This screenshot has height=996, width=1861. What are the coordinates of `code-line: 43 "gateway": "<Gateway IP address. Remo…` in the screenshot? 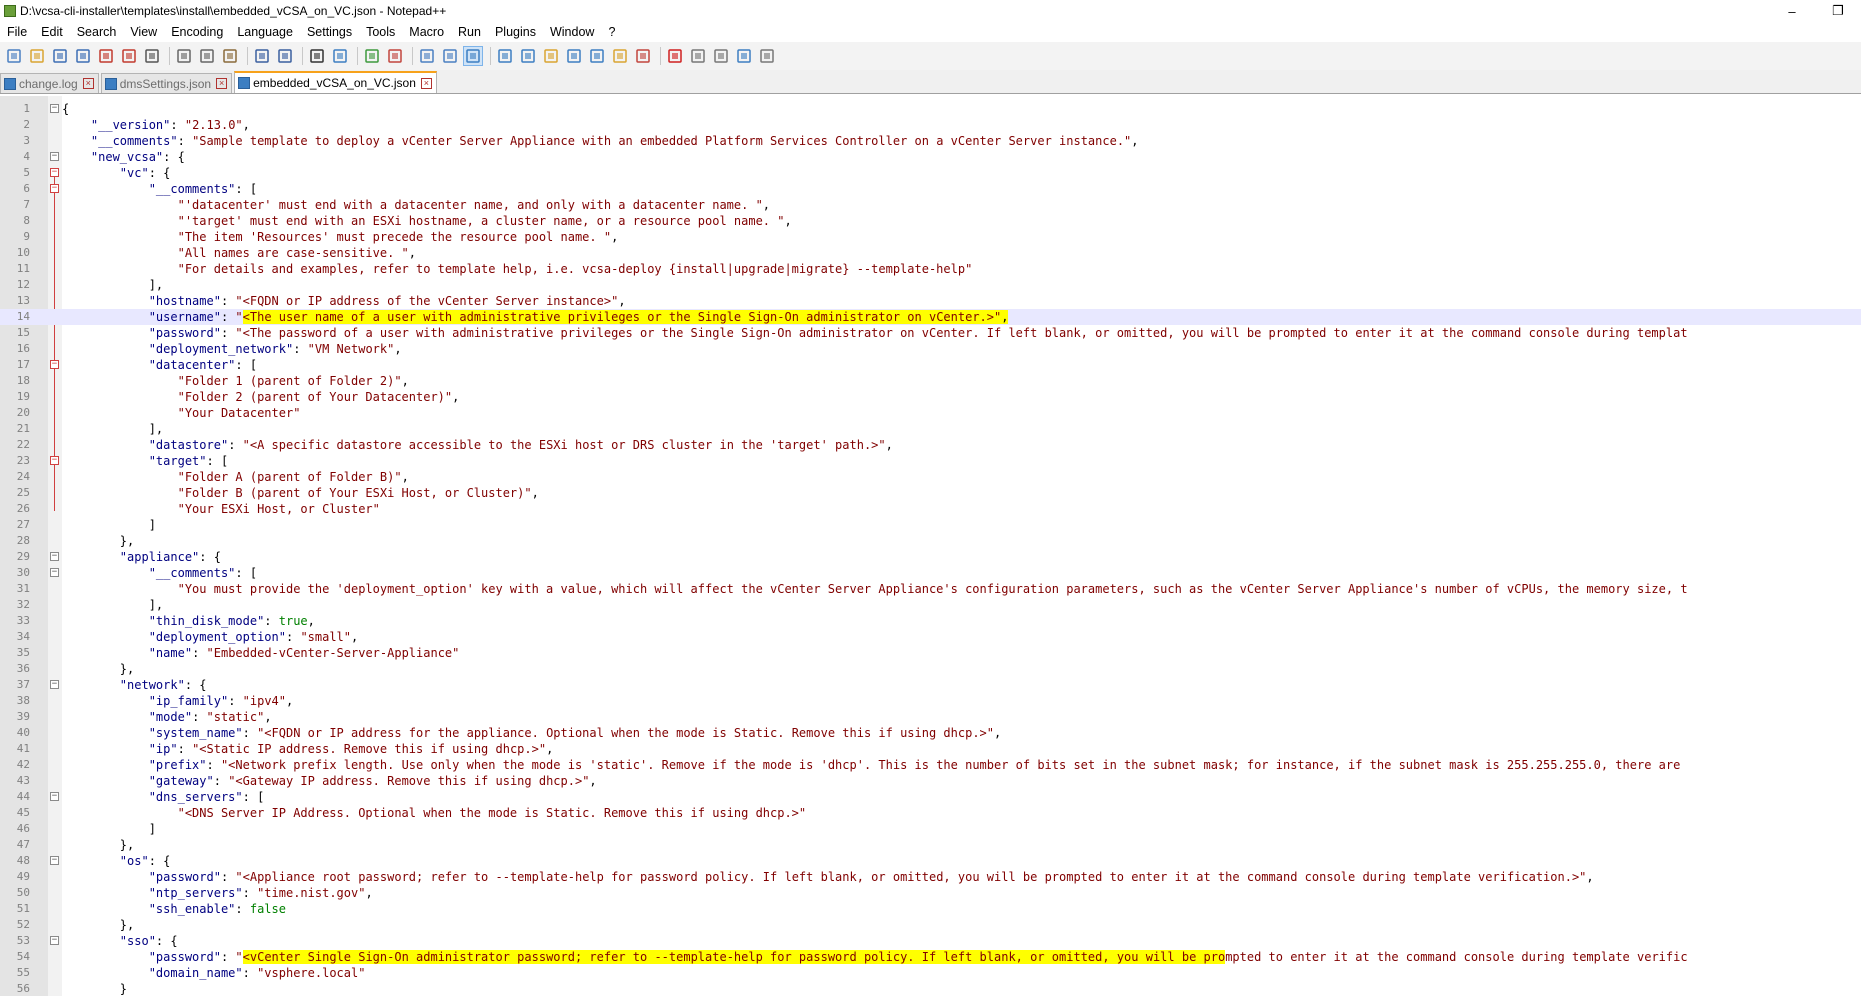 It's located at (930, 781).